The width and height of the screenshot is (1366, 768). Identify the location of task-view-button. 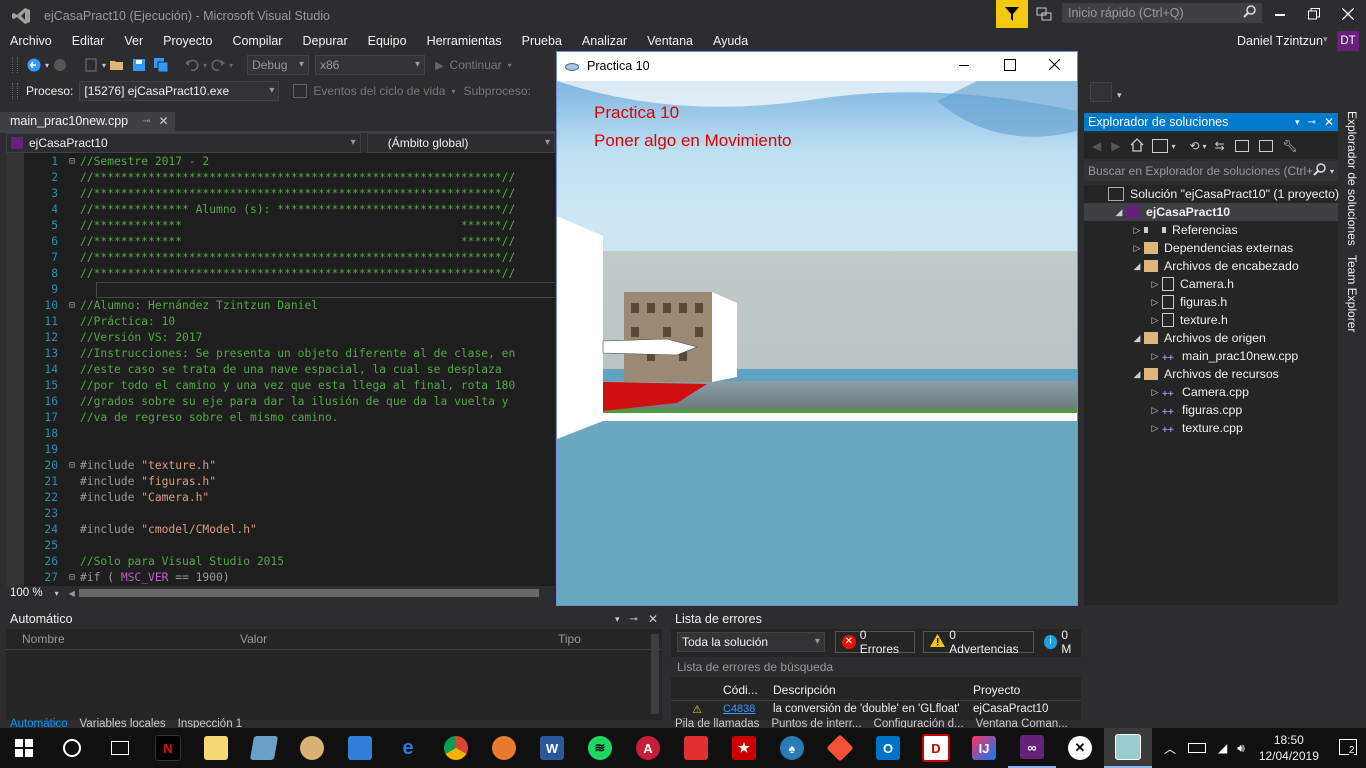
(120, 748).